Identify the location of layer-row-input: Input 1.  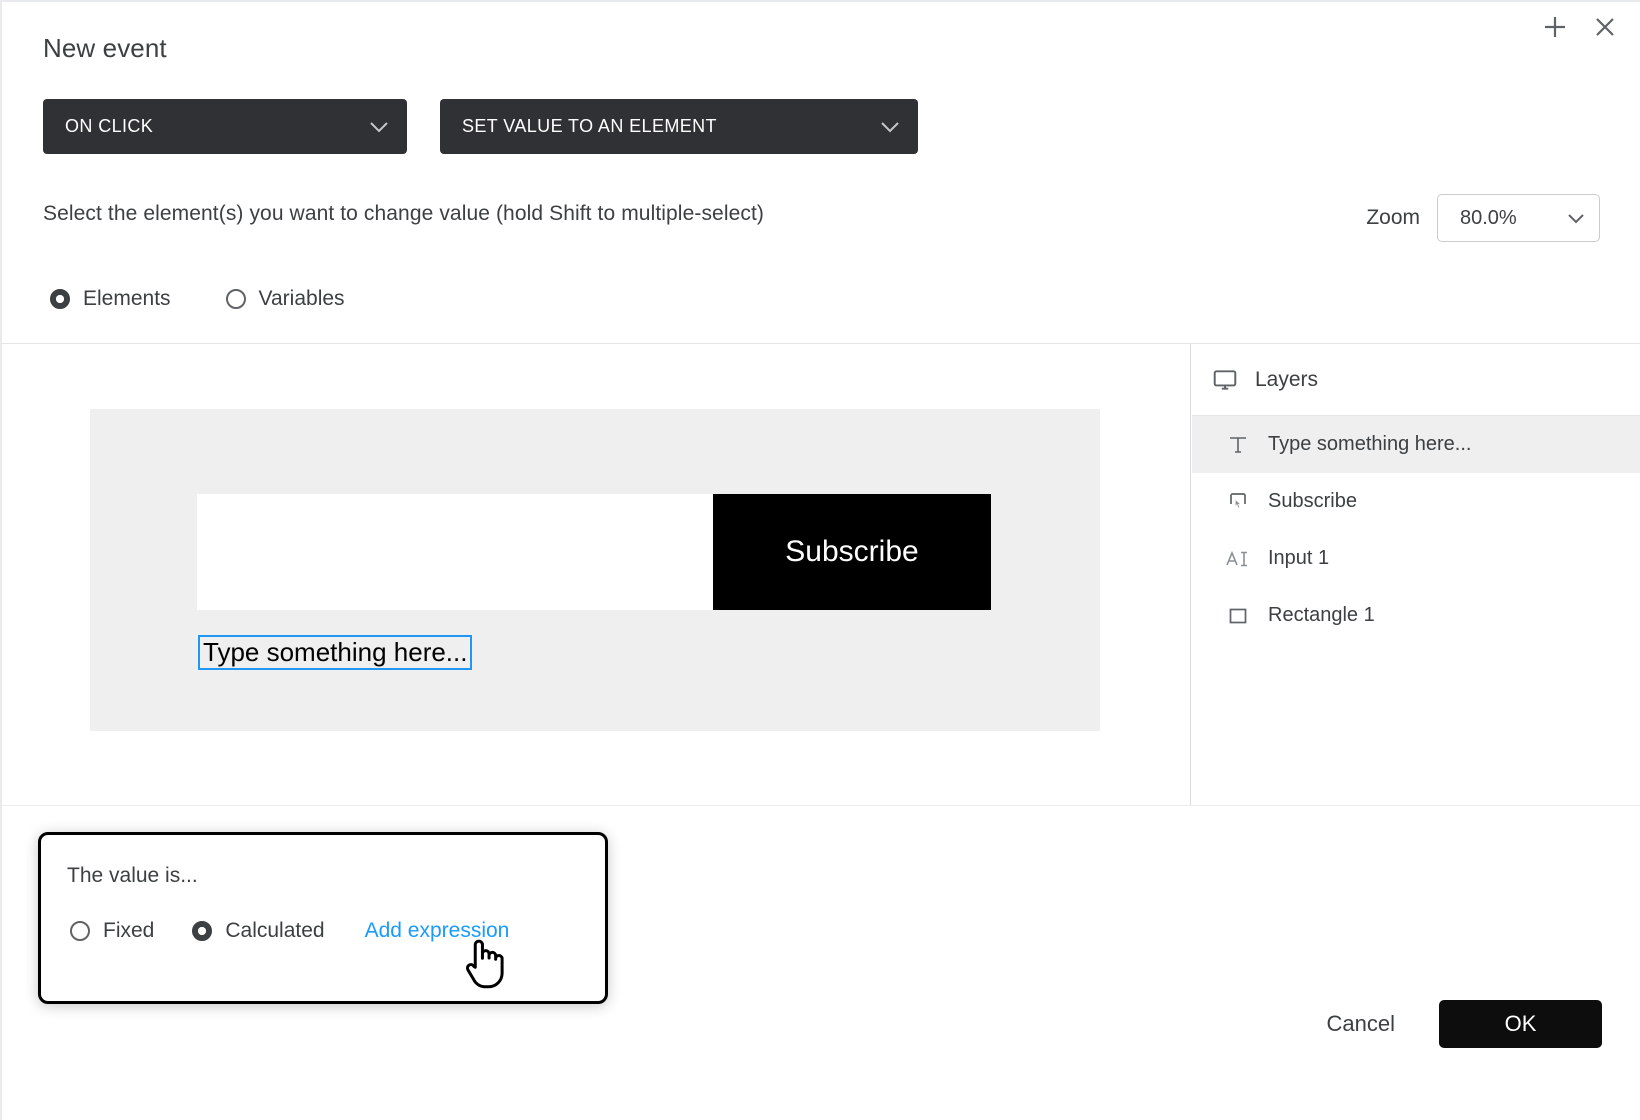
(1416, 558).